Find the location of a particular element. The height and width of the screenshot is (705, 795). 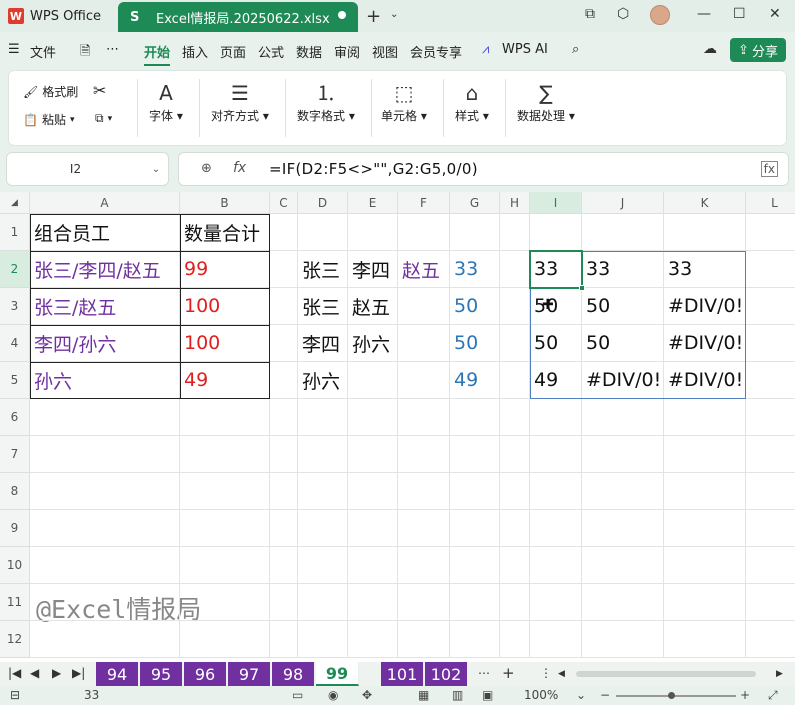

cell-d1 is located at coordinates (323, 232).